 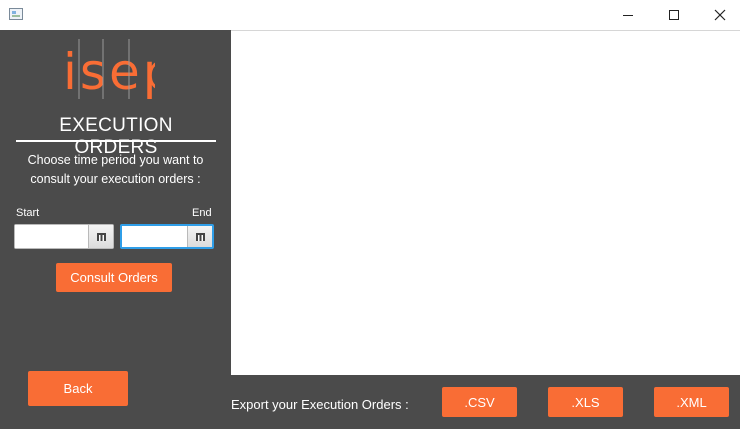 I want to click on start-date-input, so click(x=51, y=236).